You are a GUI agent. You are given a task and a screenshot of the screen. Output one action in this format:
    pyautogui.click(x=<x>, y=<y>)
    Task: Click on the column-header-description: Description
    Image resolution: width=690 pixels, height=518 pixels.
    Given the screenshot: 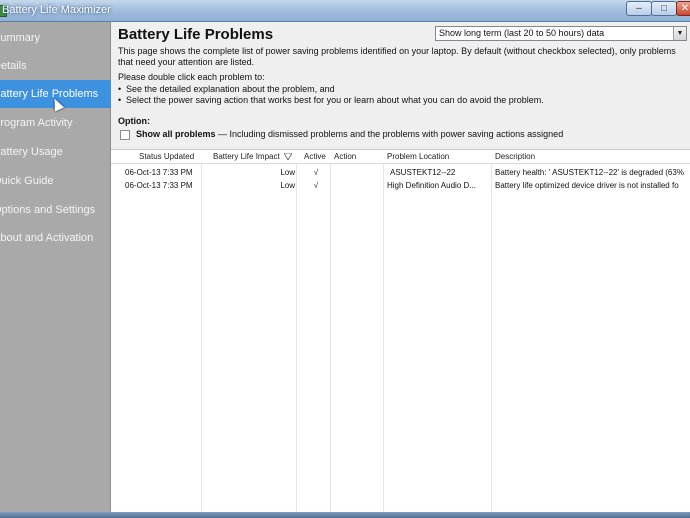 What is the action you would take?
    pyautogui.click(x=590, y=157)
    